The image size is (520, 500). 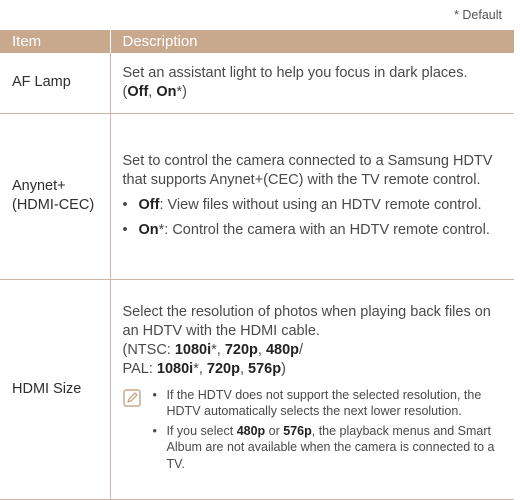 What do you see at coordinates (251, 430) in the screenshot?
I see `note2-480p: 480p` at bounding box center [251, 430].